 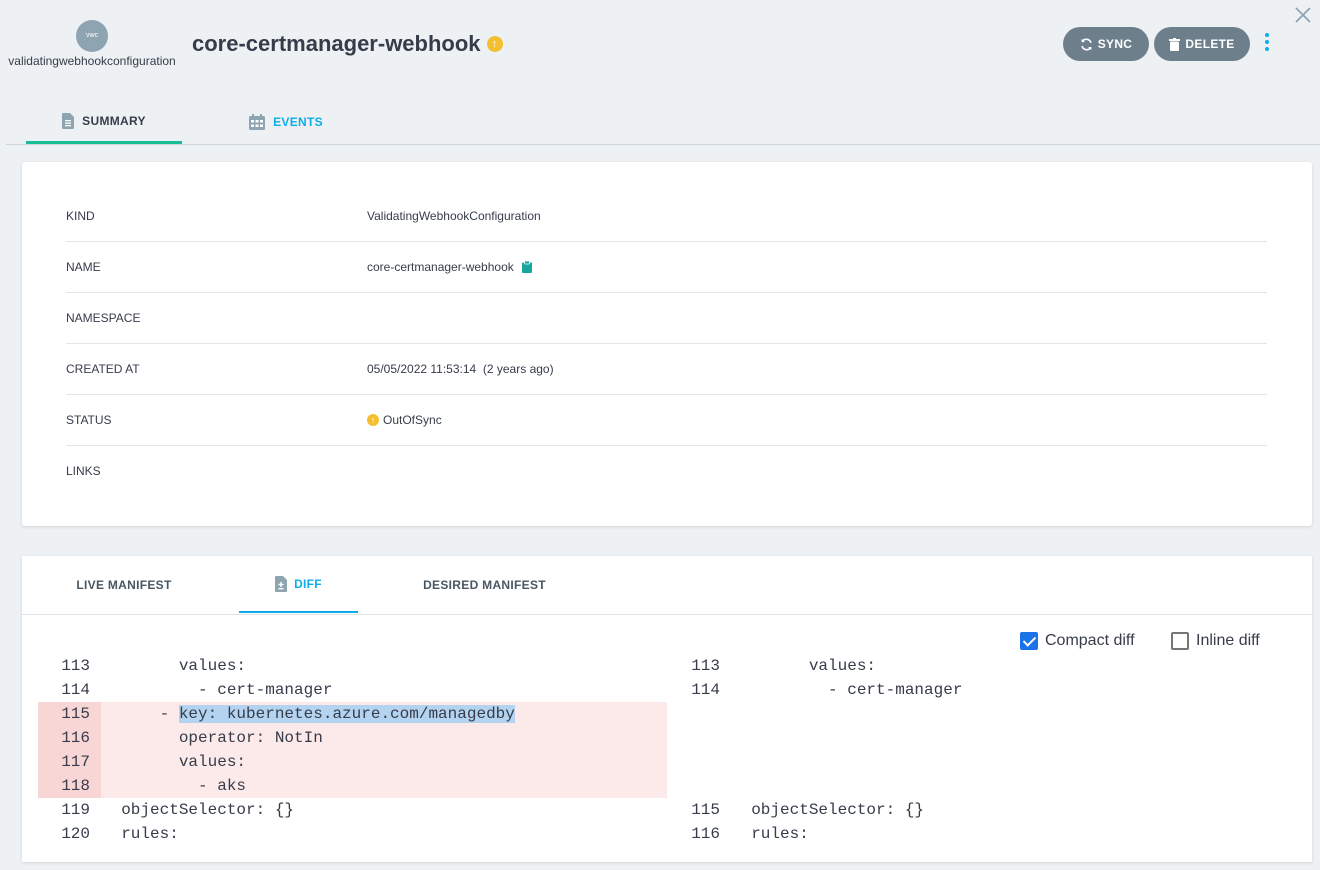 What do you see at coordinates (92, 36) in the screenshot?
I see `kind-icon: vwc` at bounding box center [92, 36].